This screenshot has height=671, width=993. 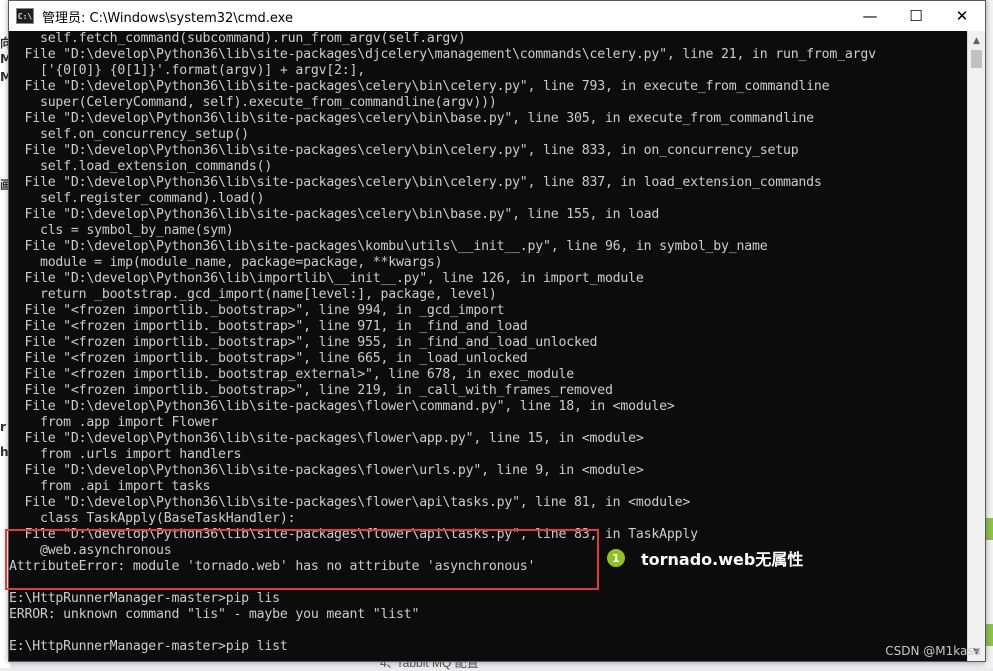 I want to click on close-button: ✕, so click(x=962, y=16).